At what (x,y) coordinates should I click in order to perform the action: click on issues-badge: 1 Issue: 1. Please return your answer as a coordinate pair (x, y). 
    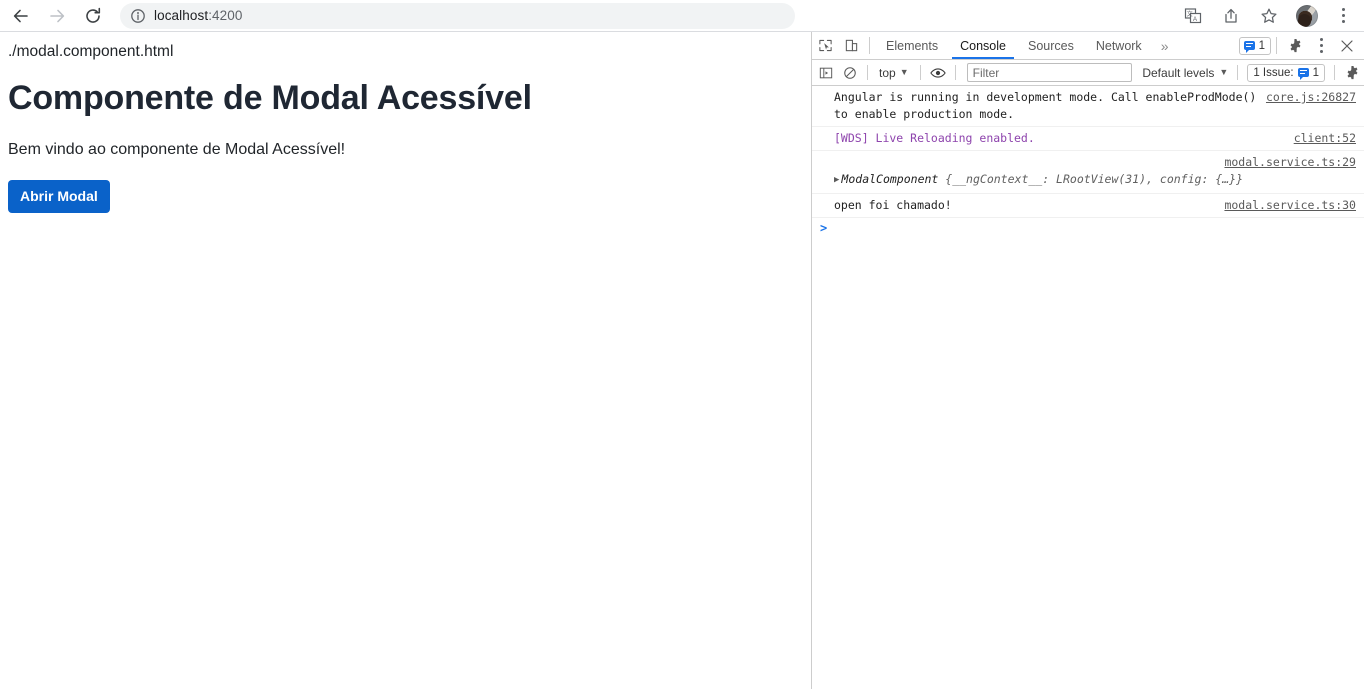
    Looking at the image, I should click on (1286, 72).